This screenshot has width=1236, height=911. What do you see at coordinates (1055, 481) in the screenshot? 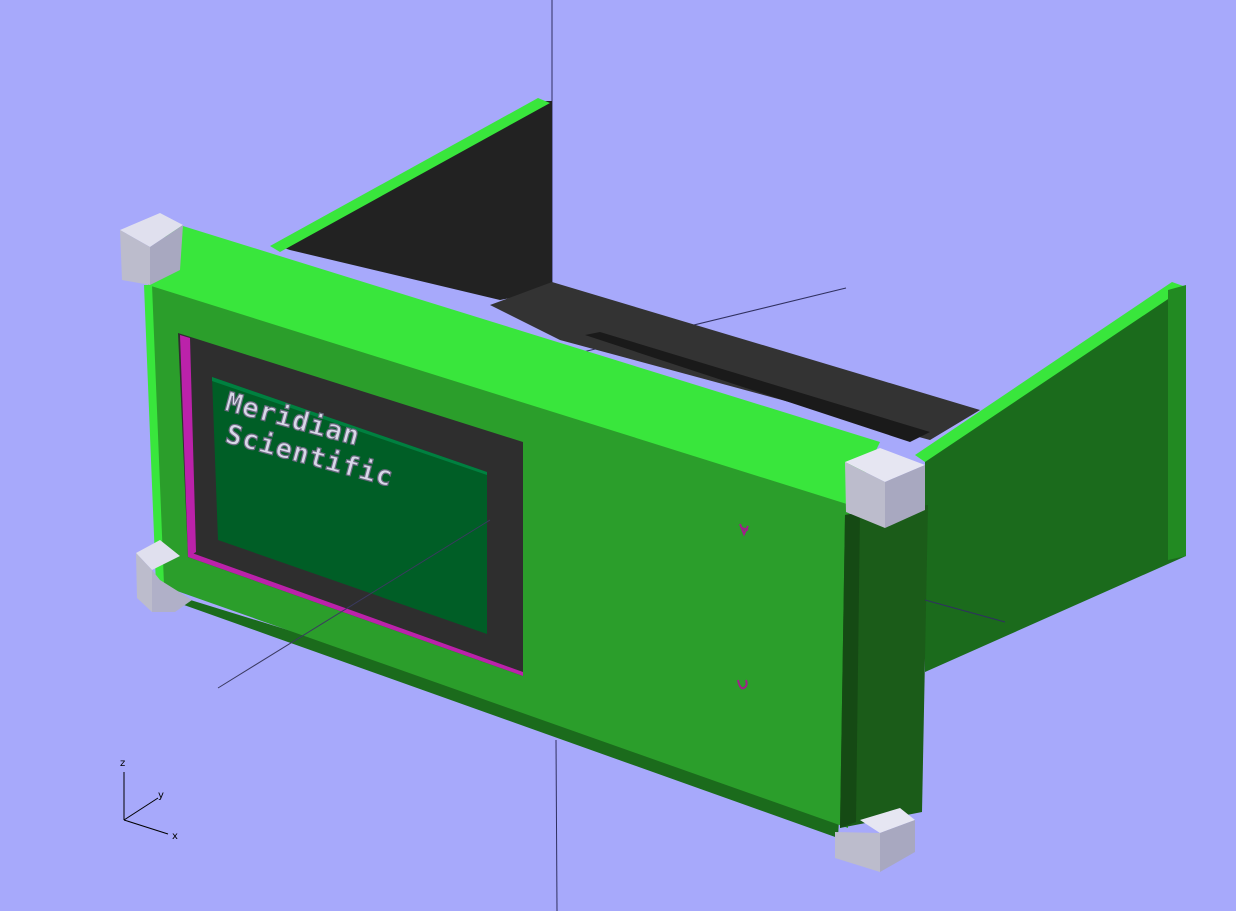
I see `right-side-panel-face` at bounding box center [1055, 481].